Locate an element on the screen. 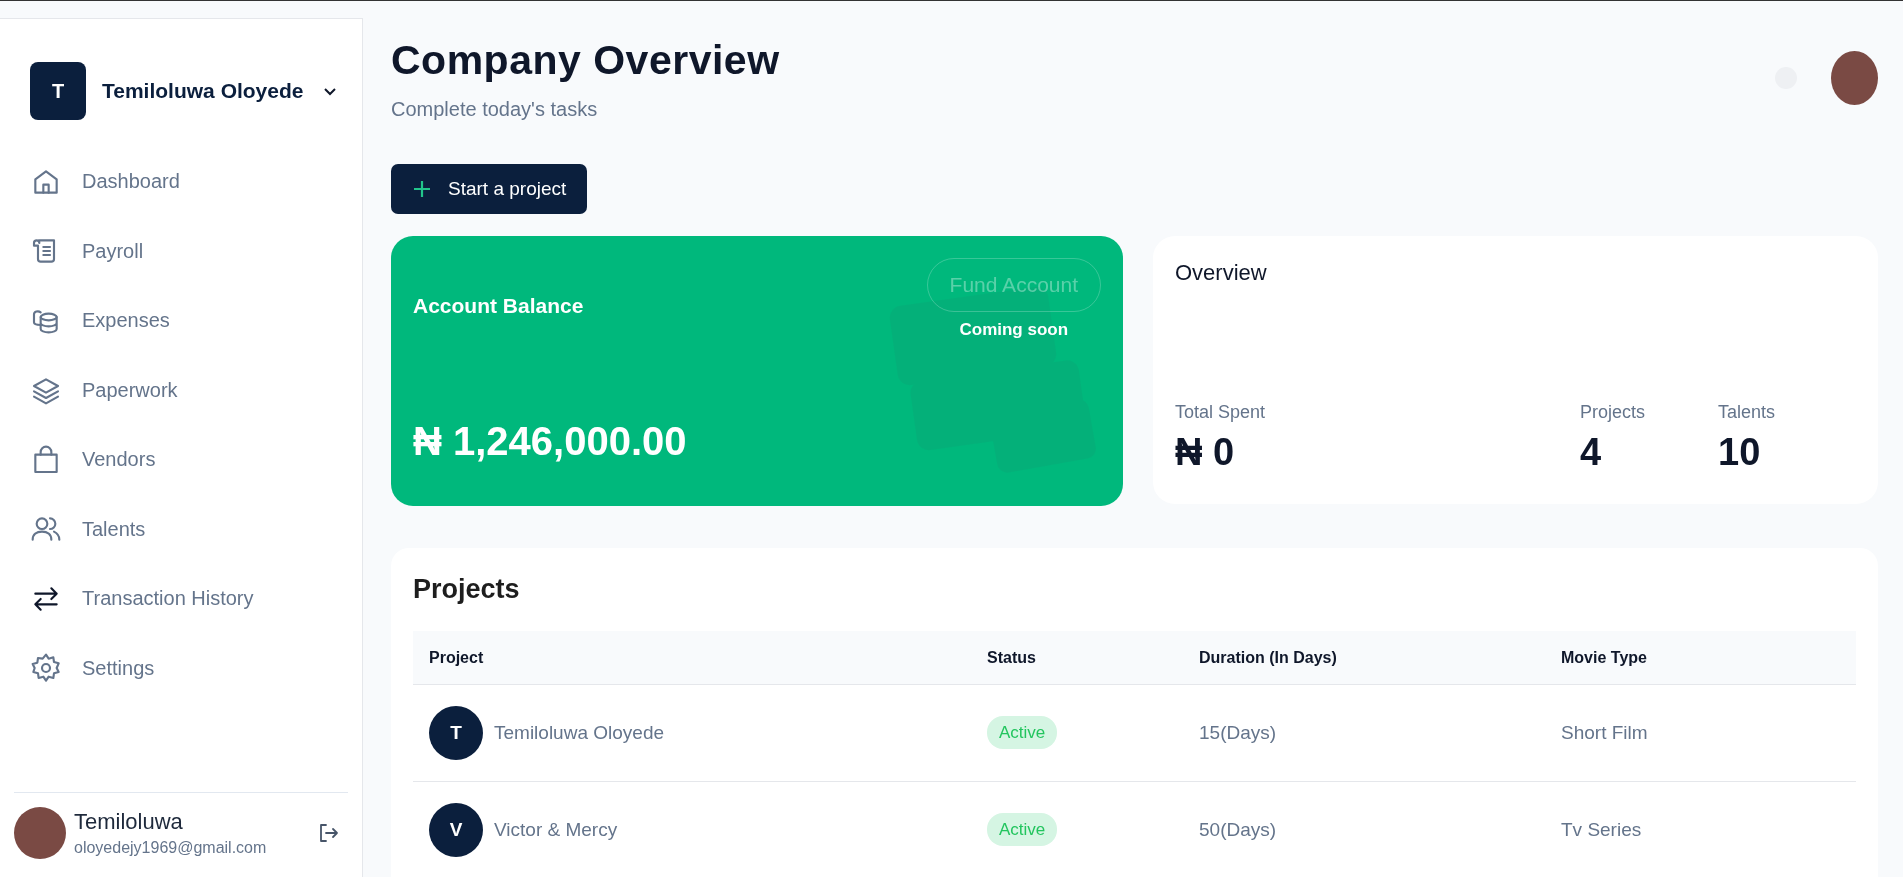 The image size is (1903, 877). stat-value: 10 is located at coordinates (1740, 452).